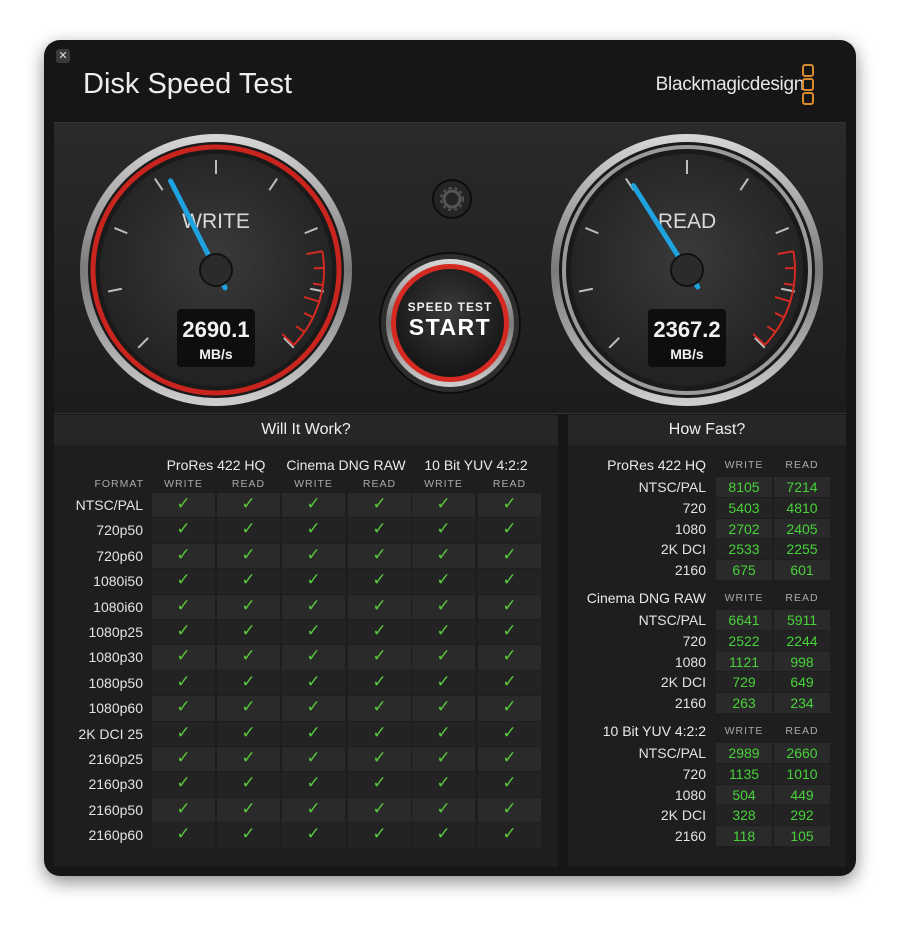 The height and width of the screenshot is (927, 900). Describe the element at coordinates (744, 640) in the screenshot. I see `write-speed-value: 2522` at that location.